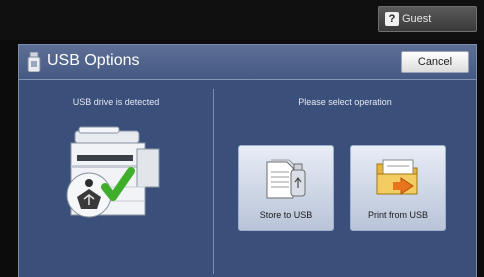 The height and width of the screenshot is (277, 484). I want to click on page-title: USB Options, so click(93, 60).